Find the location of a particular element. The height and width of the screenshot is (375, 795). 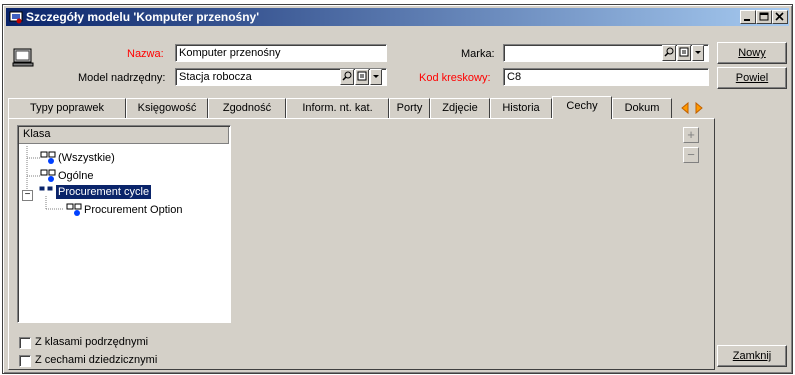

add-feature-button: + is located at coordinates (691, 135).